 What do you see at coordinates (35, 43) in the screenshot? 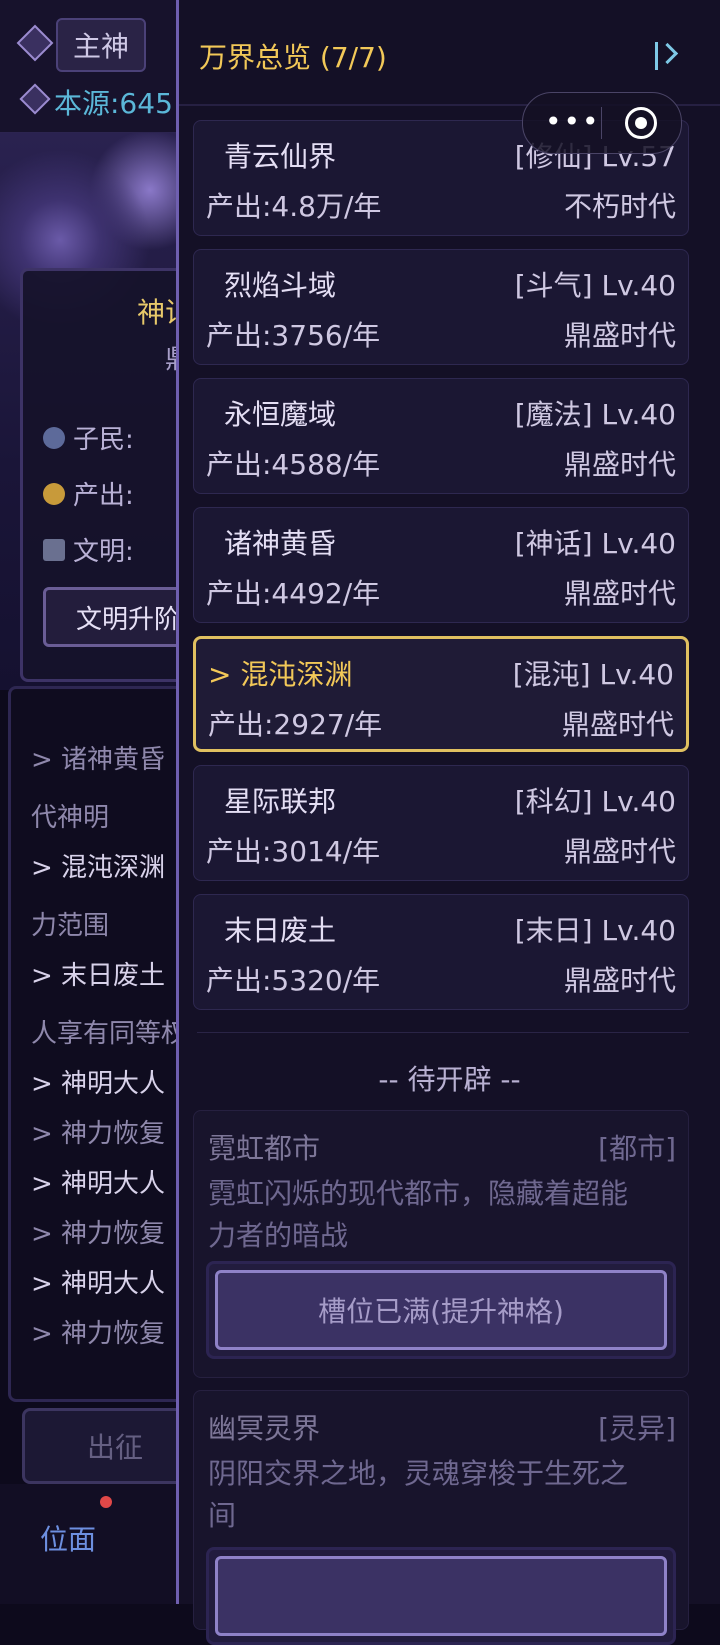
I see `star-diamond-icon` at bounding box center [35, 43].